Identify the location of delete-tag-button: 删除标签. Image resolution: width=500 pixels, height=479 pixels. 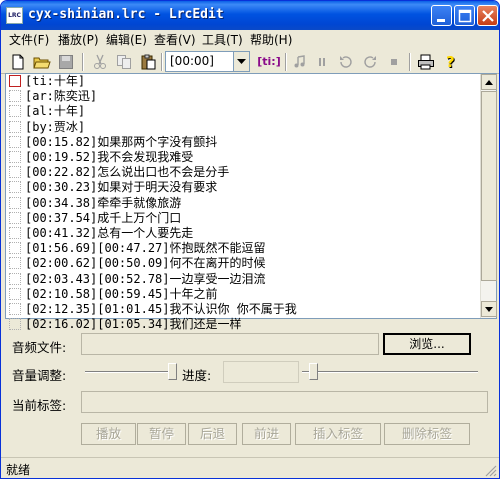
(427, 434).